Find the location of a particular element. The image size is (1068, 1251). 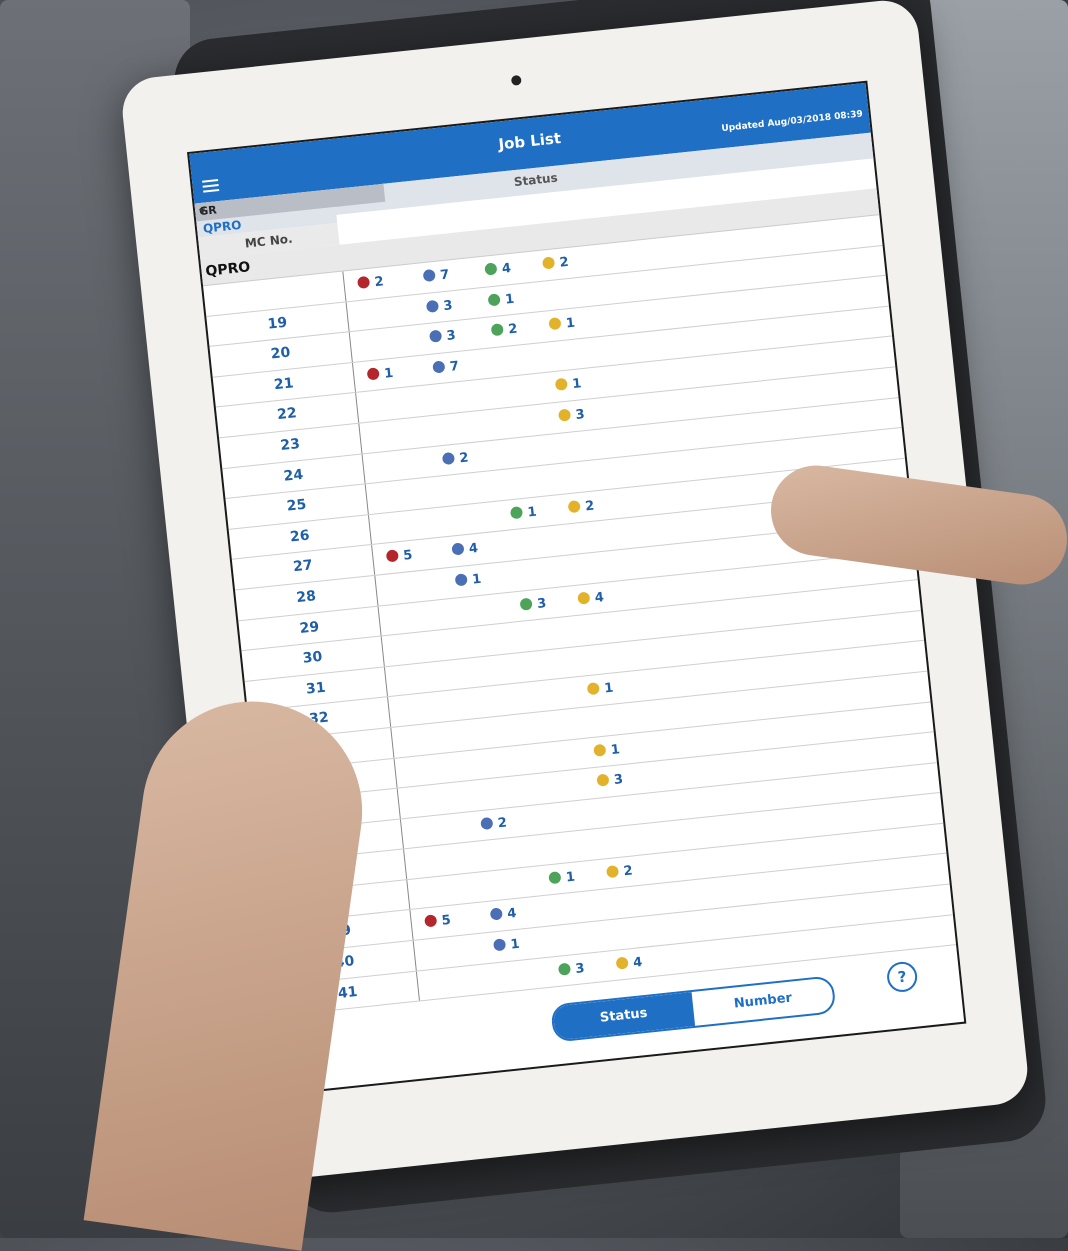

camera-icon is located at coordinates (516, 80).